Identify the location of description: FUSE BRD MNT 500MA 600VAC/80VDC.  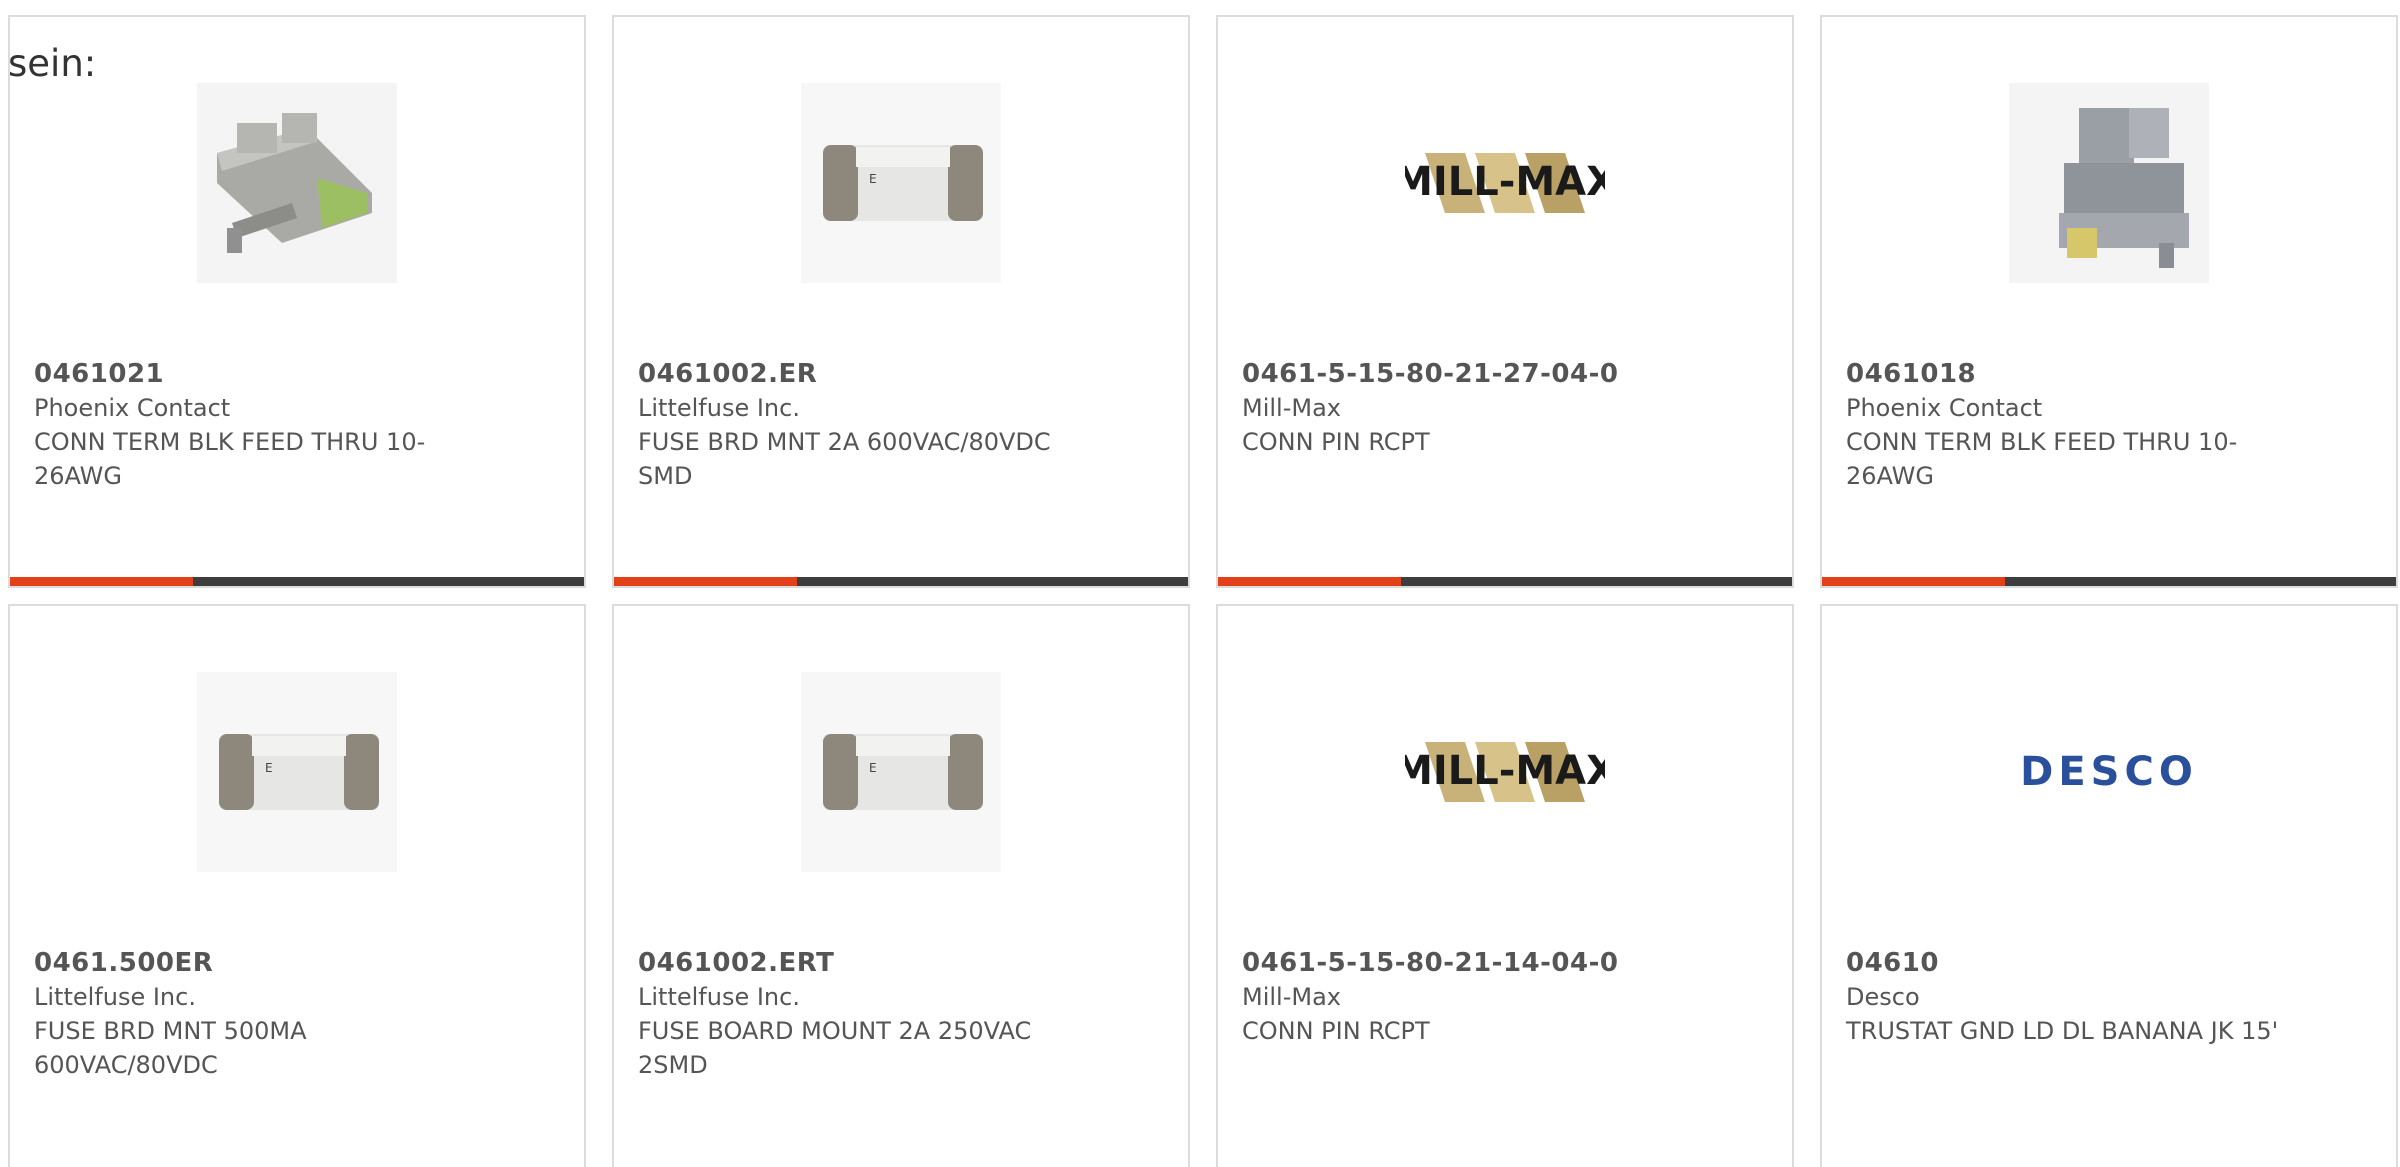
(170, 1048).